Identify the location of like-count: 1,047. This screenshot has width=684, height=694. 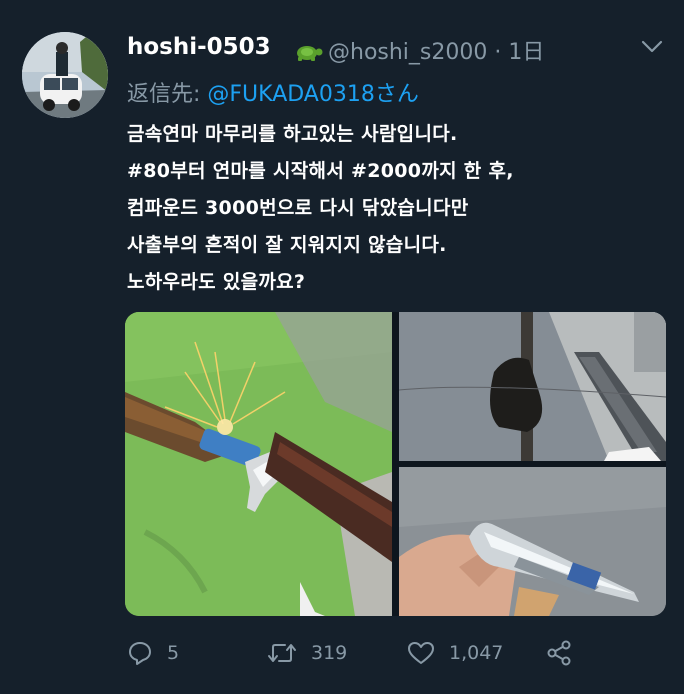
(476, 653).